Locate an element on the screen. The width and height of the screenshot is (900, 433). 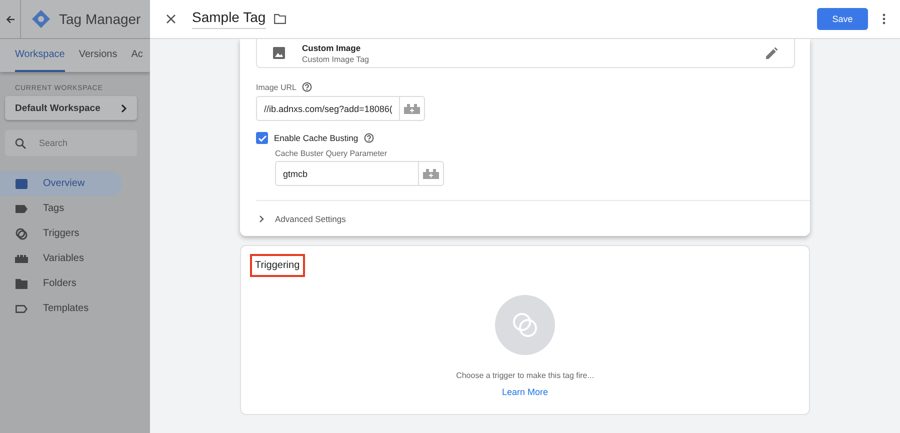
field-label: Image URL is located at coordinates (276, 87).